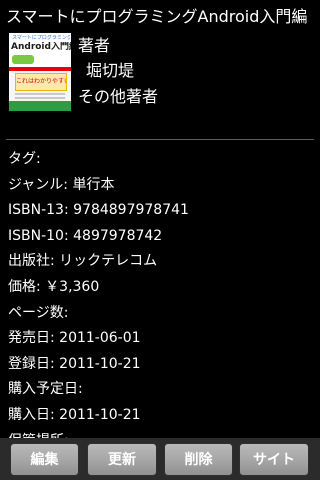 The image size is (320, 480). I want to click on edit-button: 編集, so click(44, 459).